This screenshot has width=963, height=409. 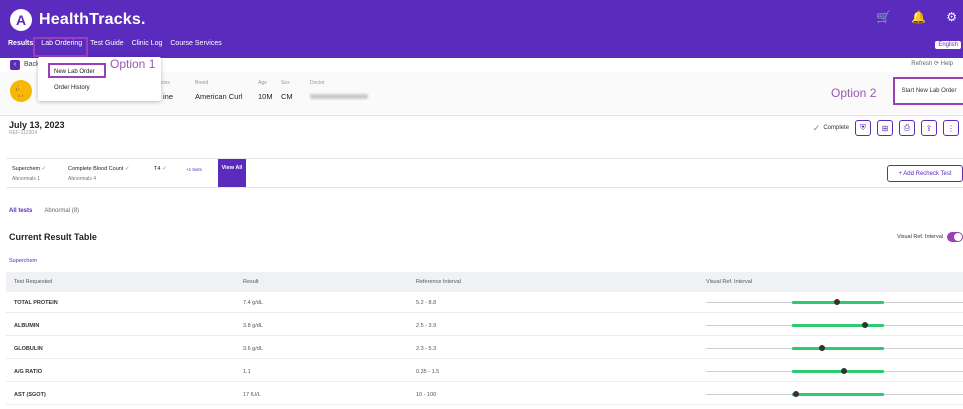 I want to click on col-test-requested: Test Requested, so click(x=33, y=282).